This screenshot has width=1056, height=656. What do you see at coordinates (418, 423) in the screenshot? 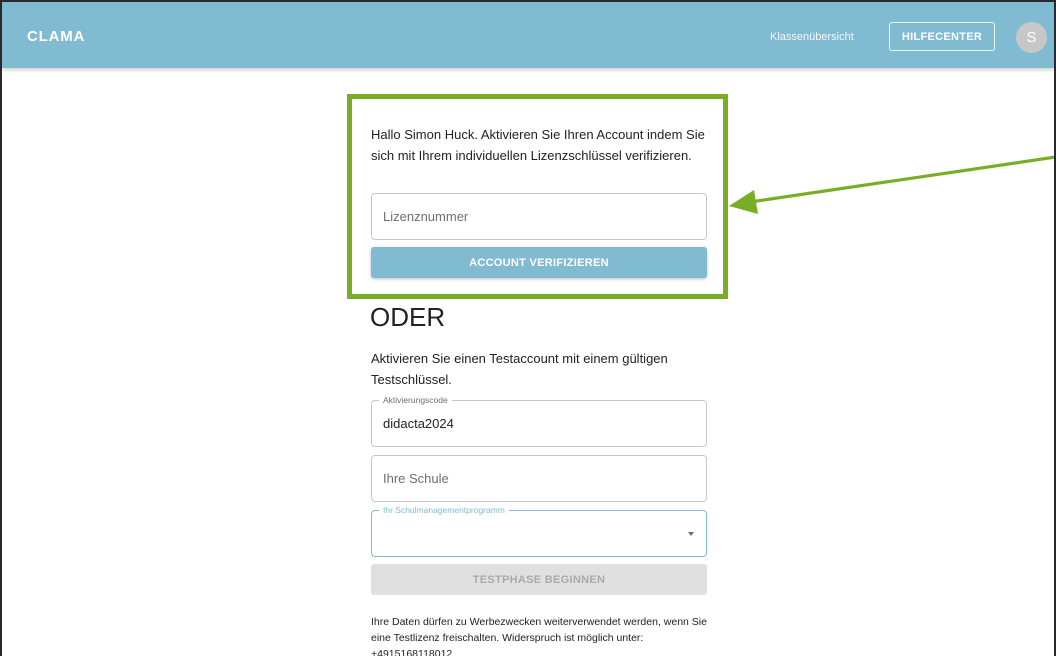
I see `activation-code-value: didacta2024` at bounding box center [418, 423].